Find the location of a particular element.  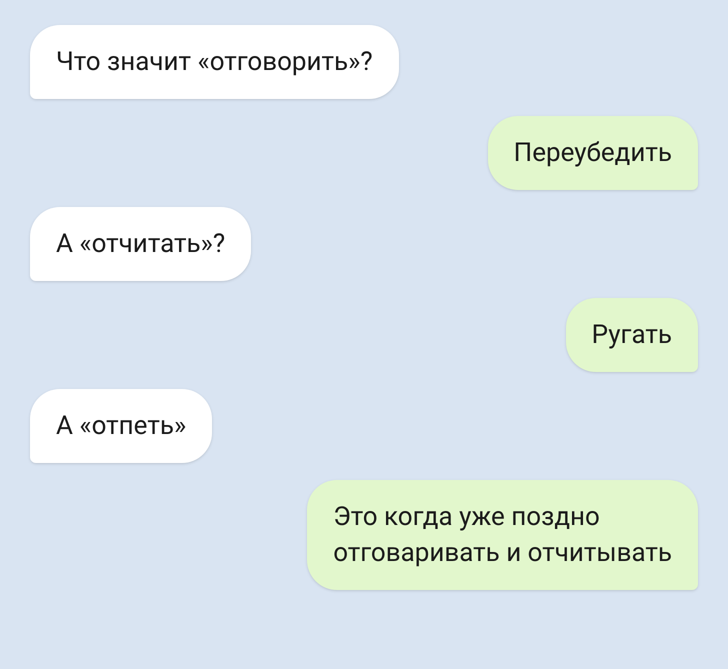

message-bubble: Переубедить is located at coordinates (593, 153).